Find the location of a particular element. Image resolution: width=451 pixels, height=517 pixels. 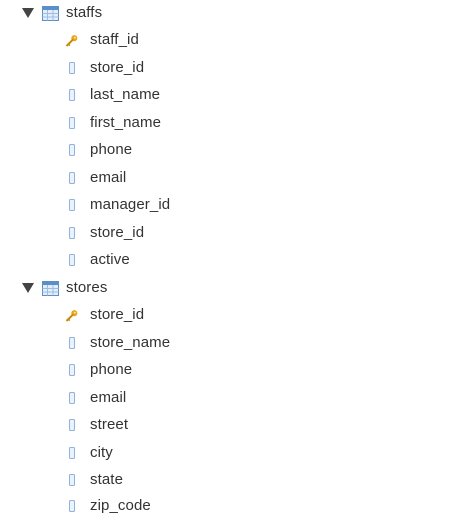

column-name: store_name is located at coordinates (130, 342).